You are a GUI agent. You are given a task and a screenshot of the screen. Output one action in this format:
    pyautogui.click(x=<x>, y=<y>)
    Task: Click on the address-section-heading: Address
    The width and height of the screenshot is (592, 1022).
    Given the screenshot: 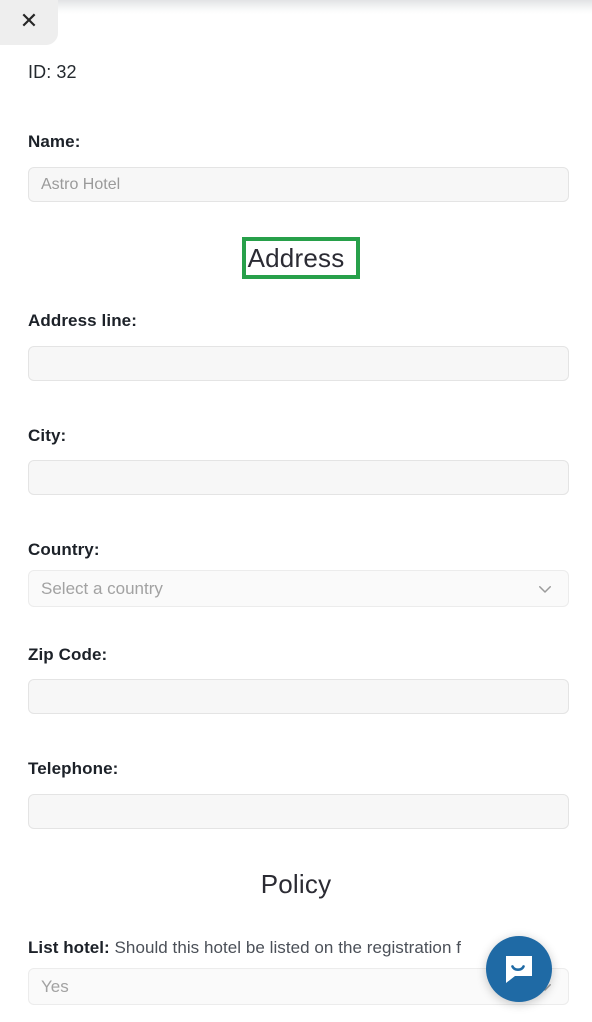 What is the action you would take?
    pyautogui.click(x=296, y=258)
    